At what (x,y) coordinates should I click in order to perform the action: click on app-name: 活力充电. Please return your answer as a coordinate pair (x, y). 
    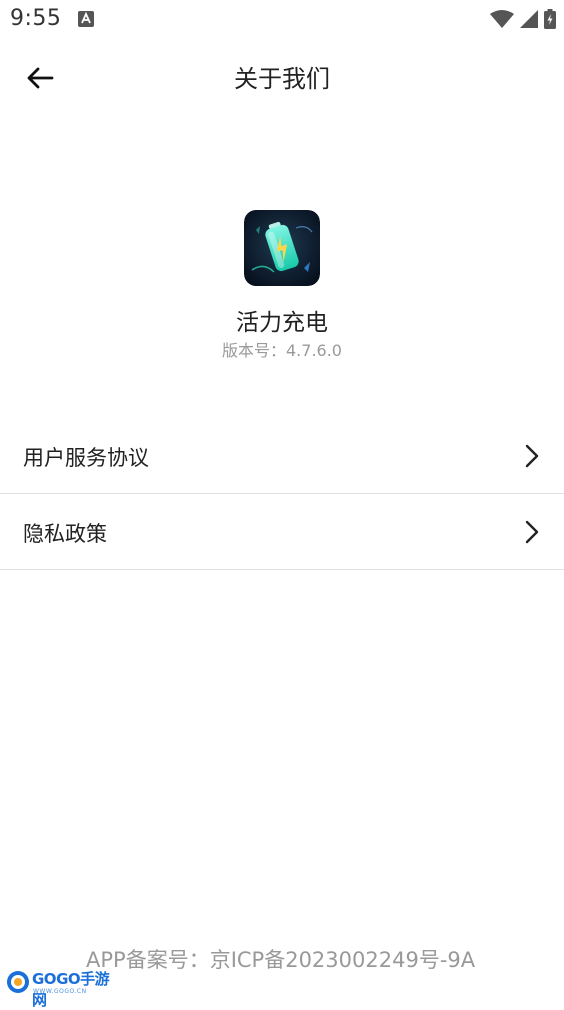
    Looking at the image, I should click on (282, 323).